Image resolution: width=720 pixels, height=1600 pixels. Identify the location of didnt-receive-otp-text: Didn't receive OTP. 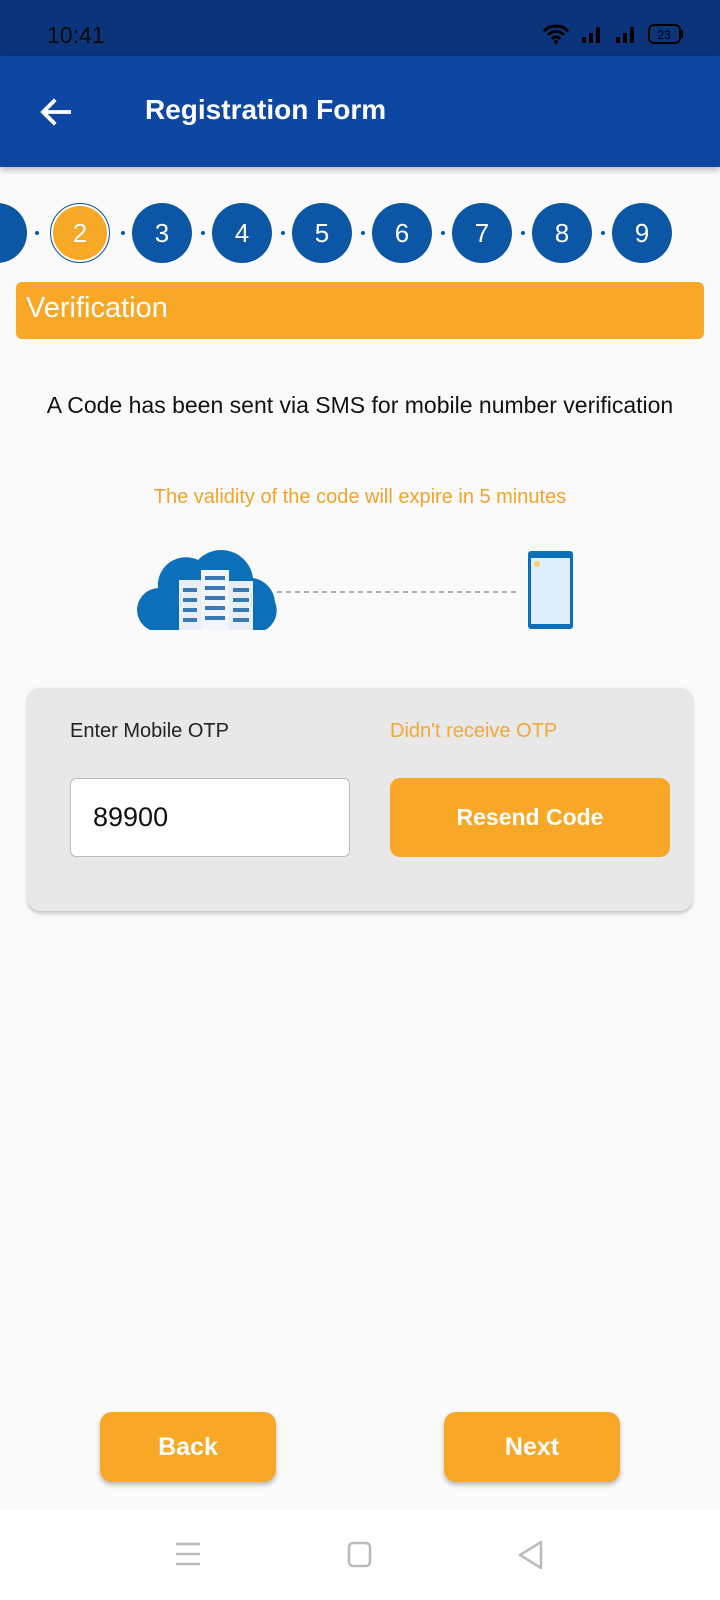
(474, 731).